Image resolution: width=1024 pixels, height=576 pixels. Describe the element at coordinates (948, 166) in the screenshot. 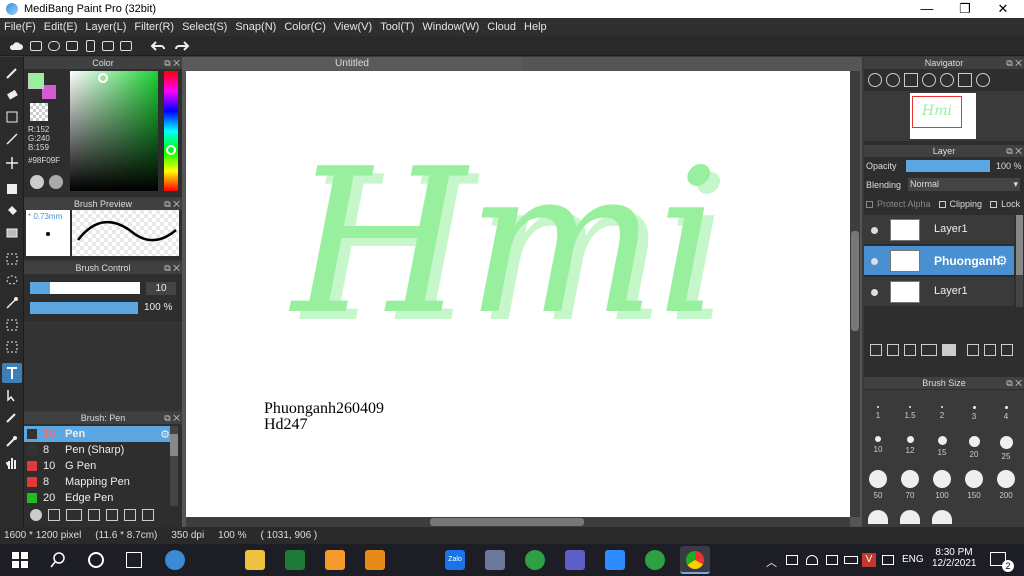

I see `layer-opacity-slider` at that location.